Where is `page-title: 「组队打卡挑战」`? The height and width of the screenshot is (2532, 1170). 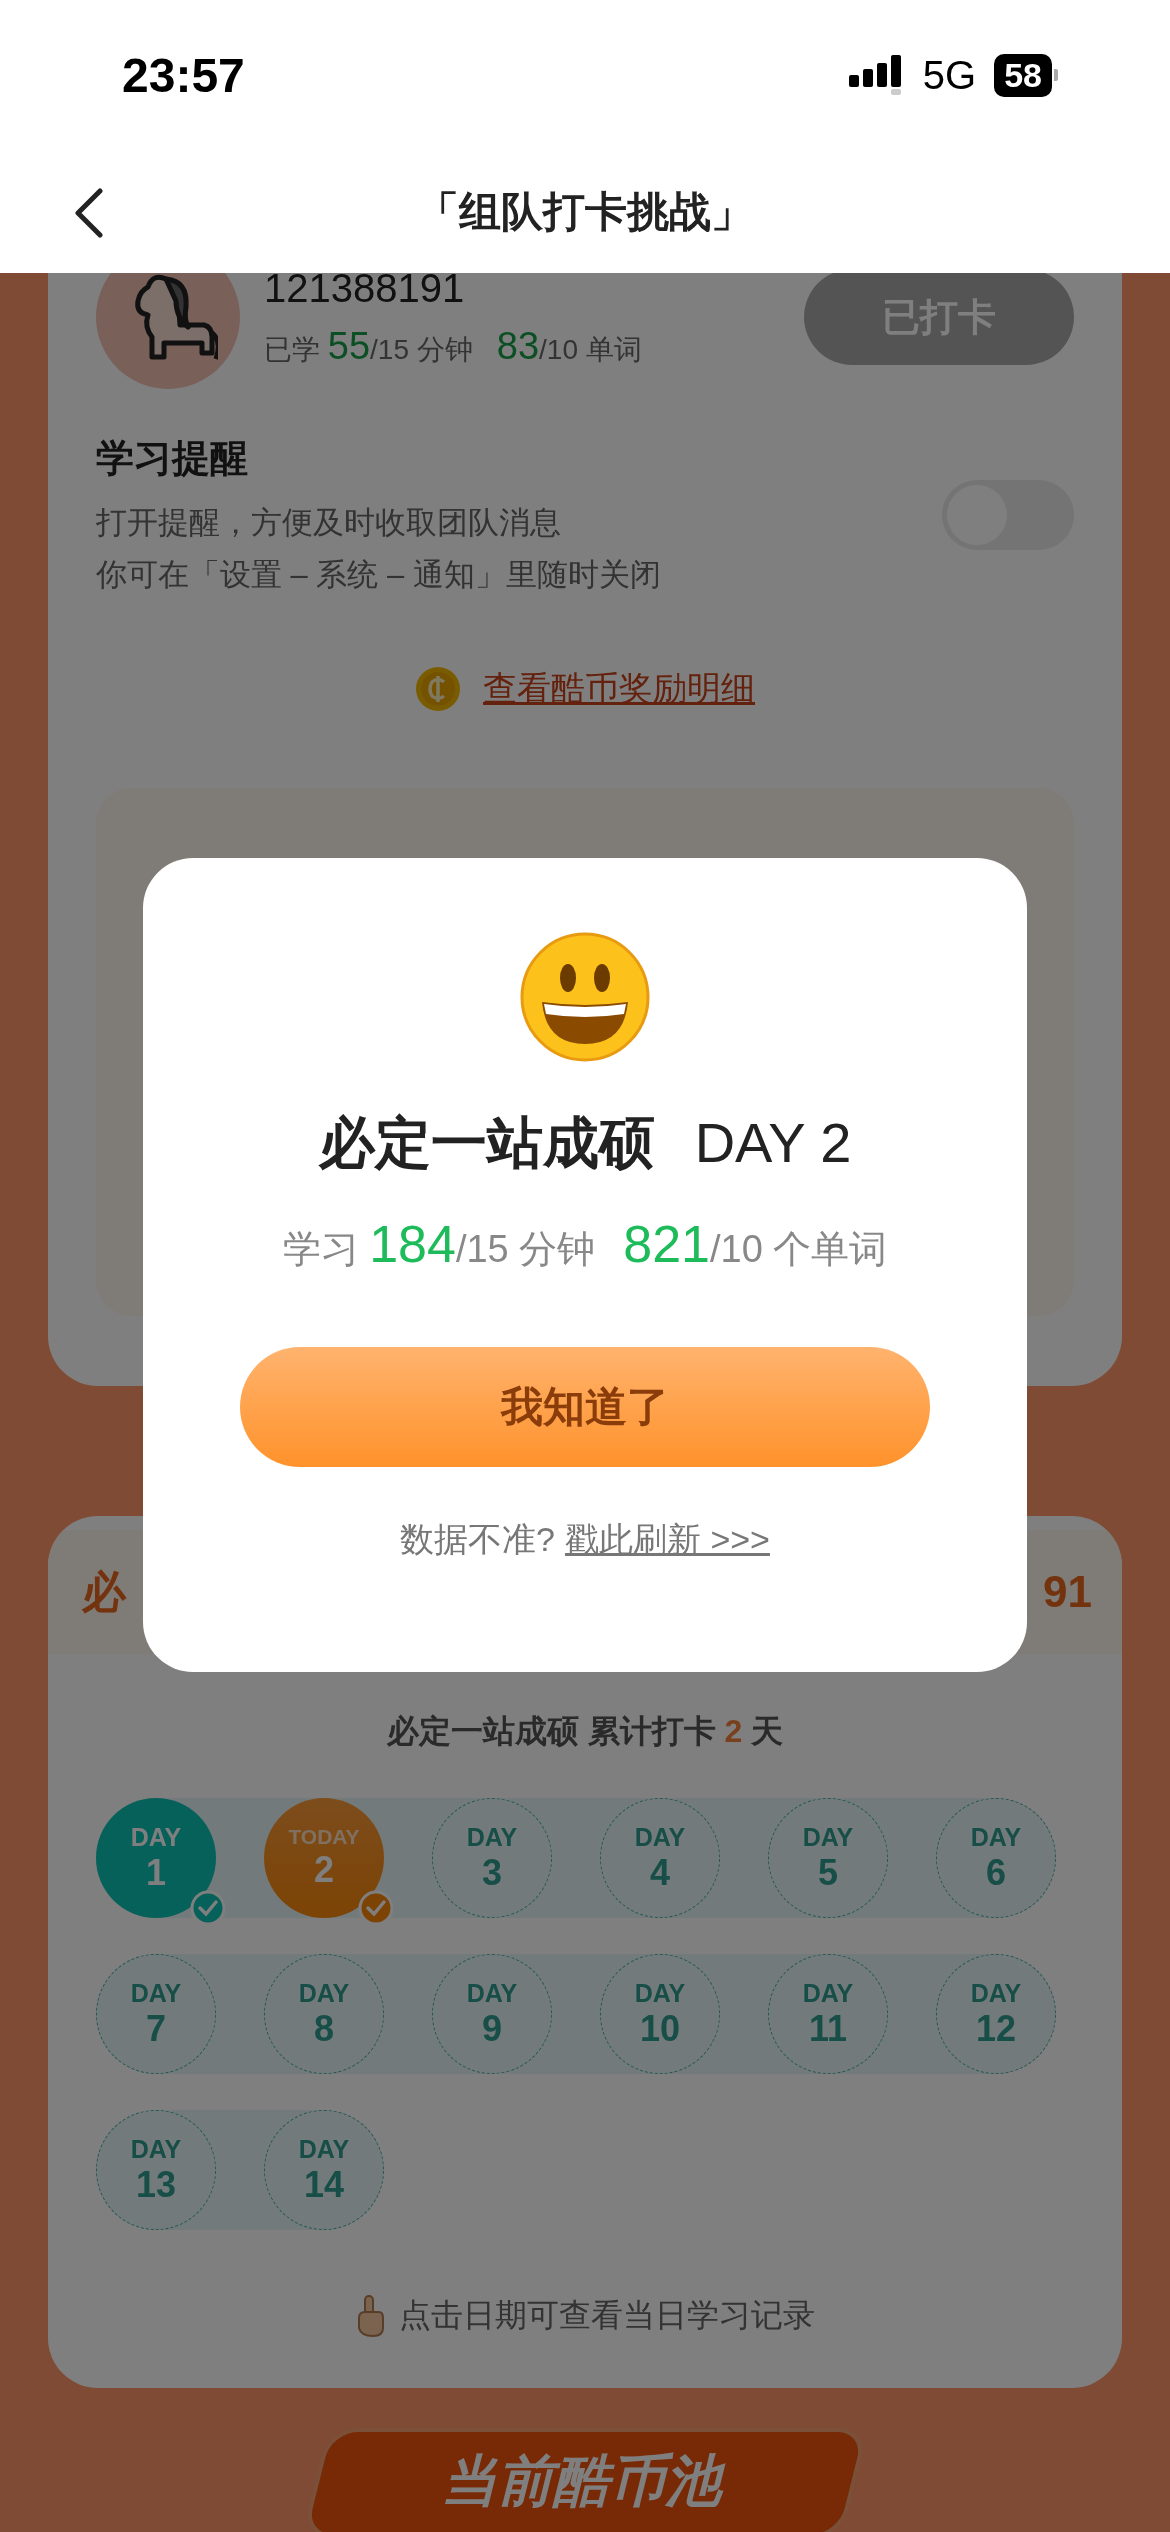 page-title: 「组队打卡挑战」 is located at coordinates (585, 211).